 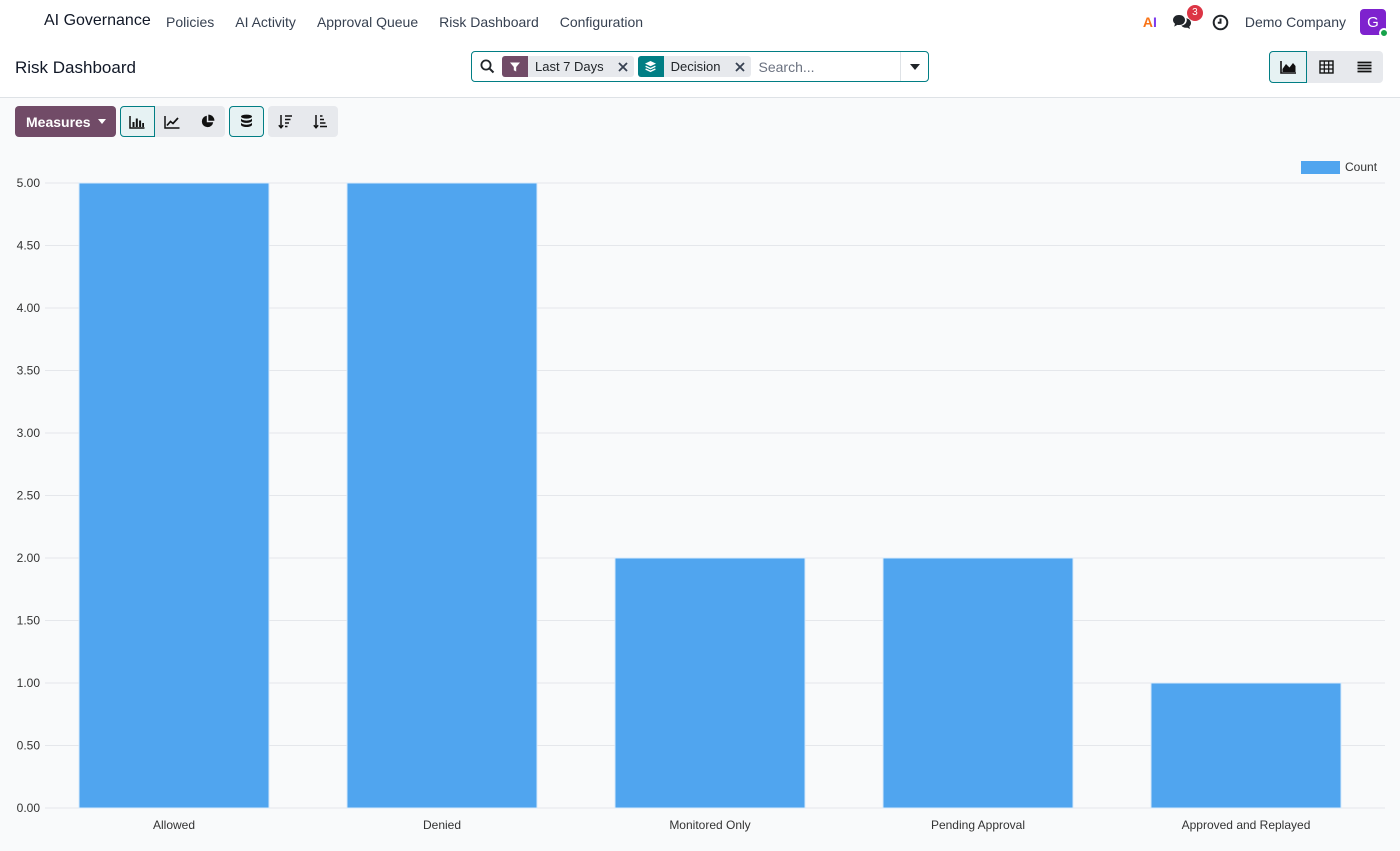 I want to click on layers-icon, so click(x=650, y=66).